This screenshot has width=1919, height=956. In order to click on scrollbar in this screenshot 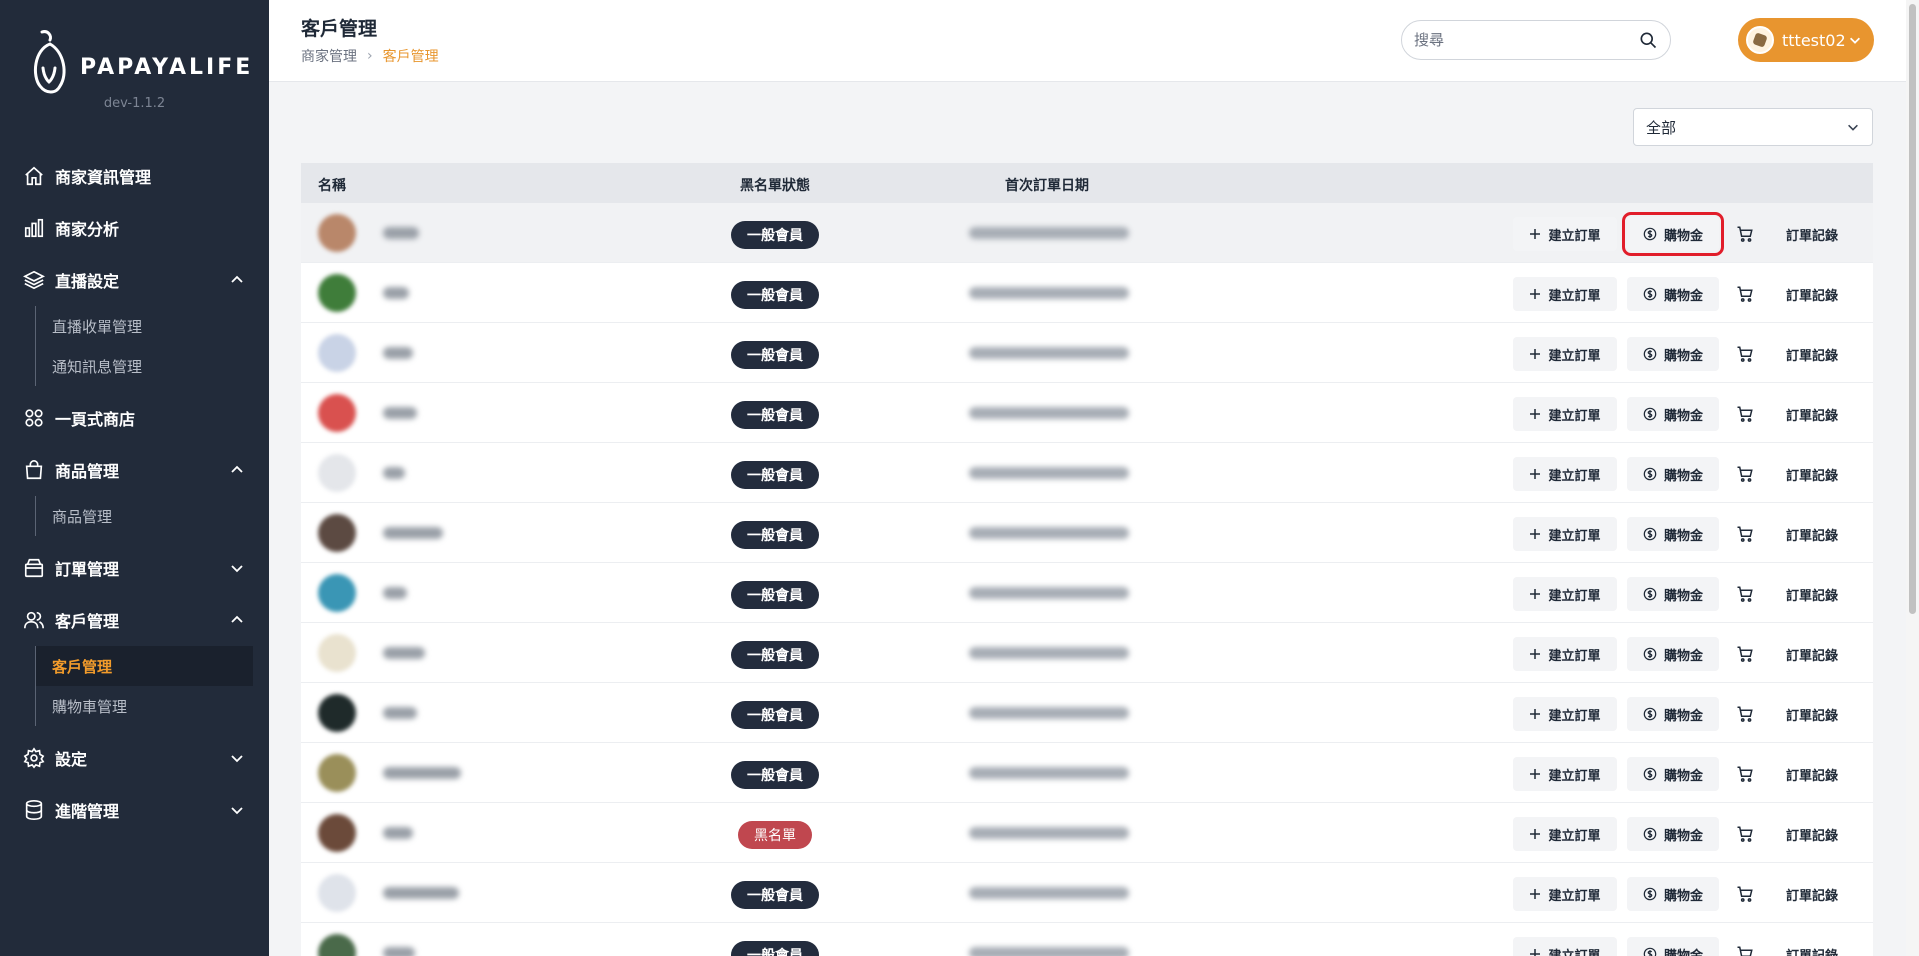, I will do `click(1912, 478)`.